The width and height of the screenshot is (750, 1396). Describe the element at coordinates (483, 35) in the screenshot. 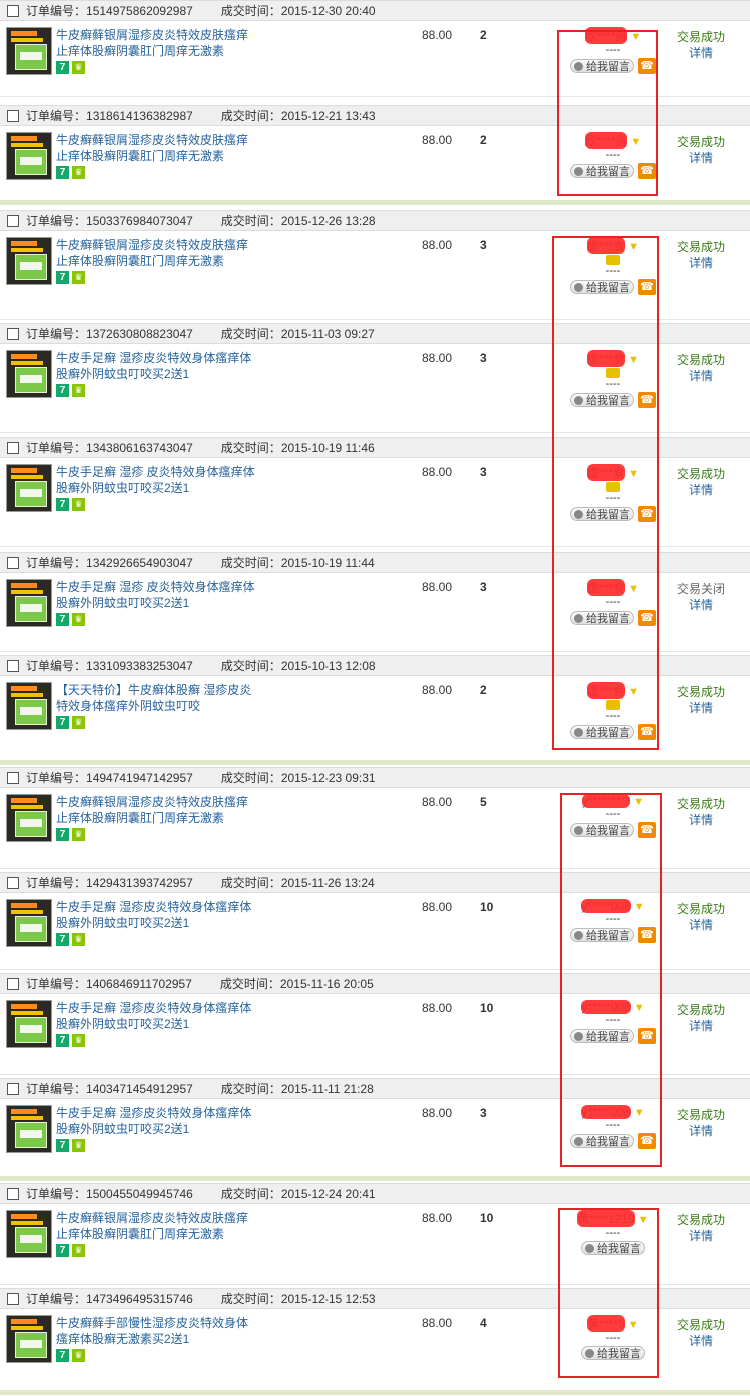

I see `quantity: 2` at that location.